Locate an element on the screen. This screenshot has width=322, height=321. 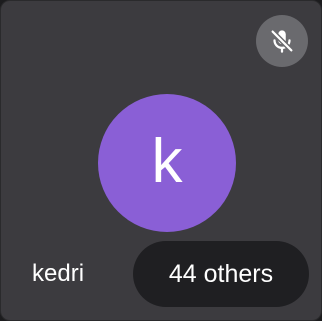
participant-name: kedri is located at coordinates (58, 273).